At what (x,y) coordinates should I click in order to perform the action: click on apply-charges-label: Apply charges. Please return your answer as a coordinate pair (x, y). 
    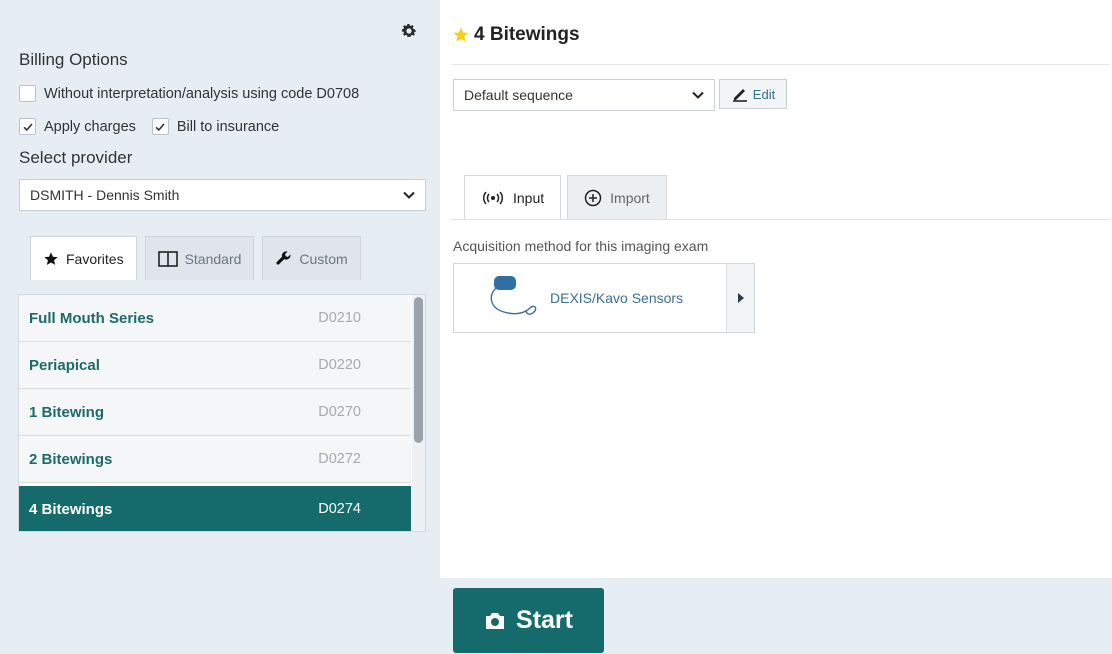
    Looking at the image, I should click on (90, 126).